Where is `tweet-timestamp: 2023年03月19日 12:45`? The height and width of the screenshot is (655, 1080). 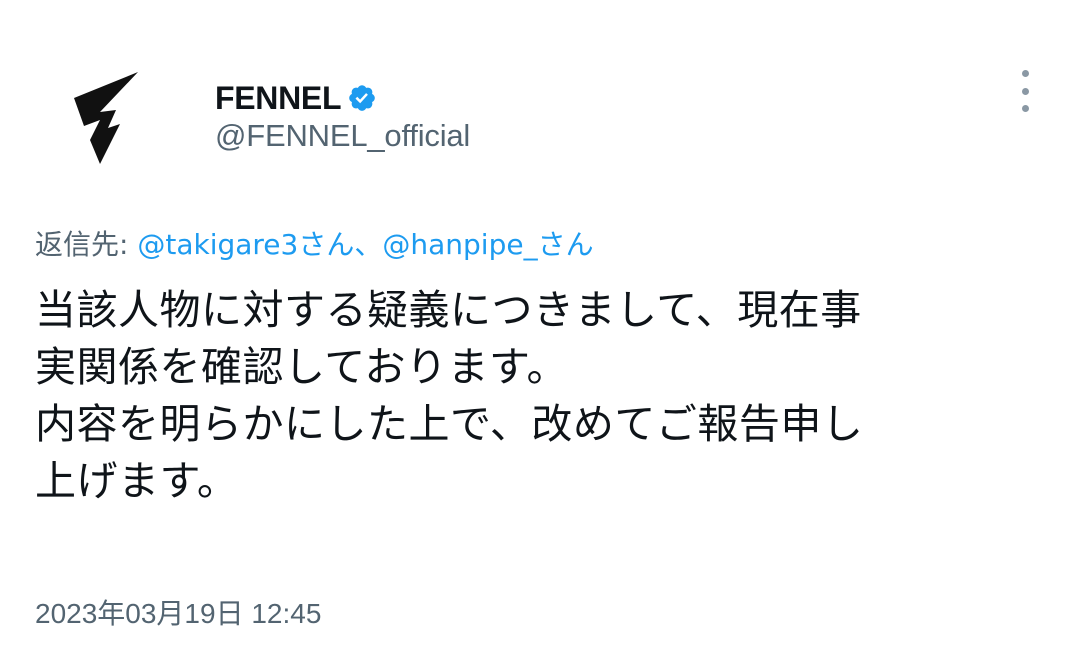
tweet-timestamp: 2023年03月19日 12:45 is located at coordinates (178, 612).